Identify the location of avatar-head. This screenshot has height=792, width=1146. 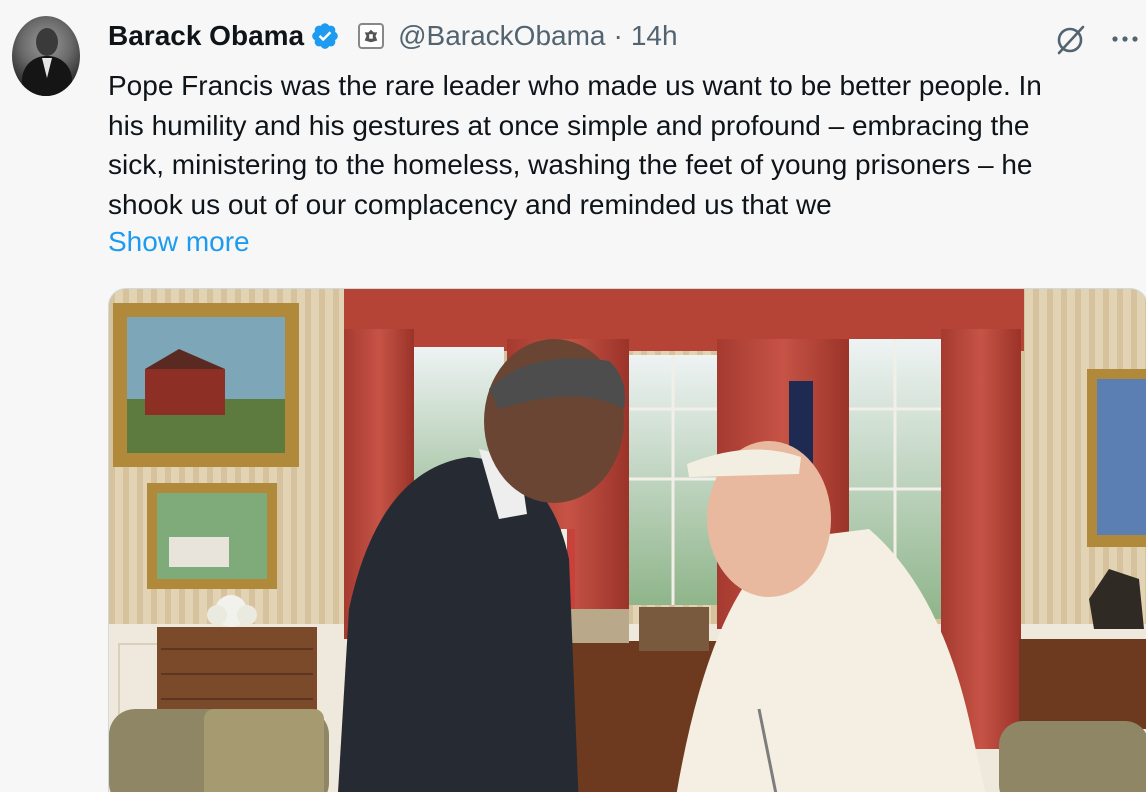
(47, 42).